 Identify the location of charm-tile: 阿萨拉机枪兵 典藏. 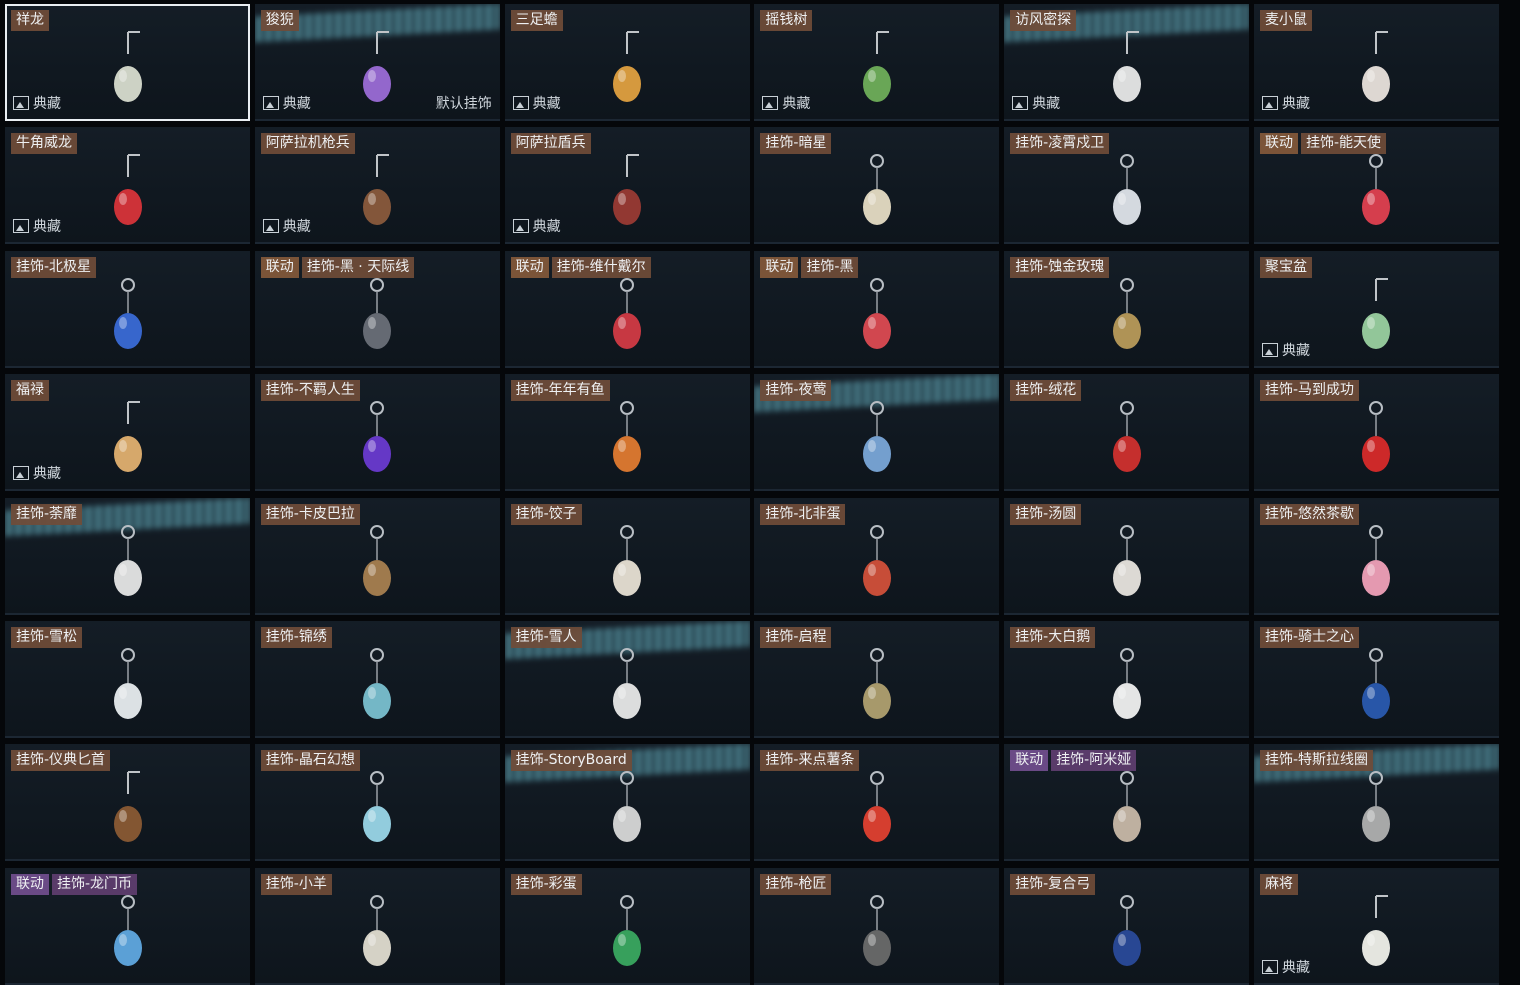
(377, 186).